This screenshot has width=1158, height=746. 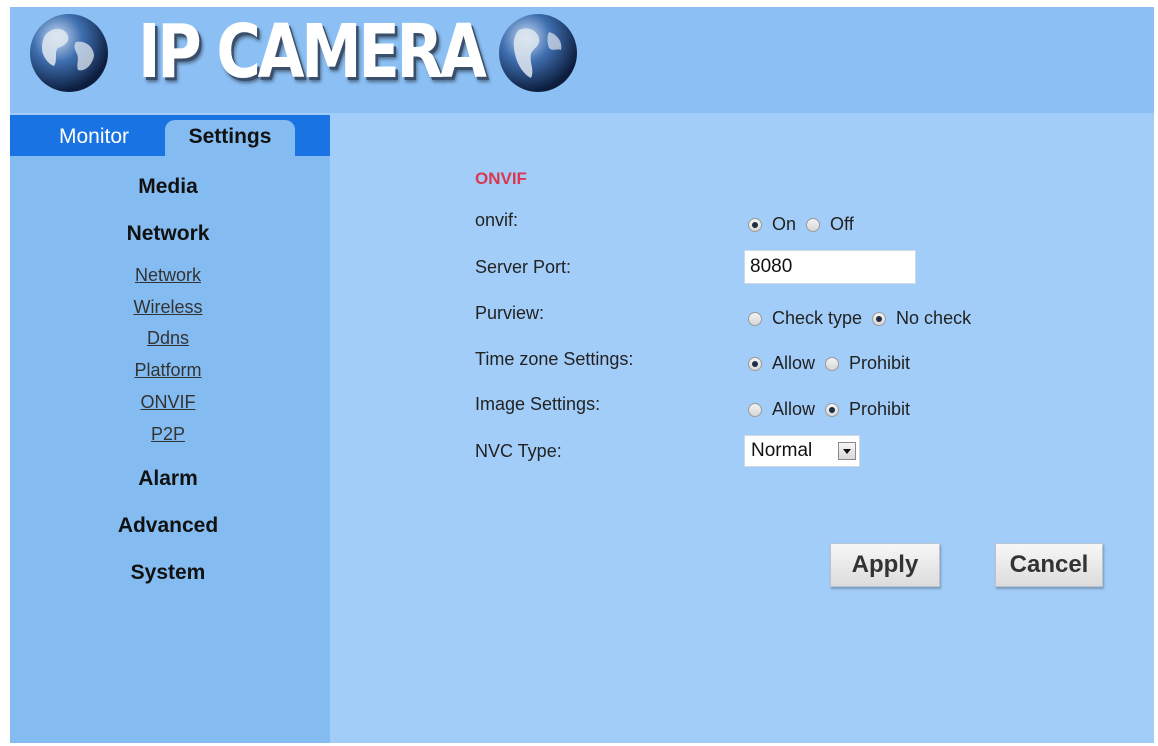 I want to click on sidebar-link-p2p: P2P, so click(x=168, y=434).